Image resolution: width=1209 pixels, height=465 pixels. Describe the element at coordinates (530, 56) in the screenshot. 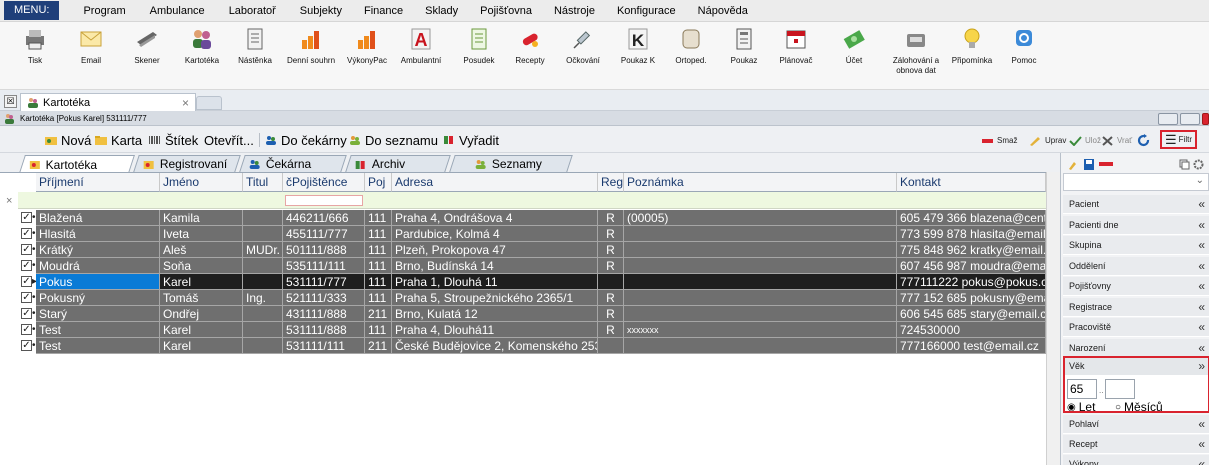

I see `toolbar-recepty-button: Recepty` at that location.